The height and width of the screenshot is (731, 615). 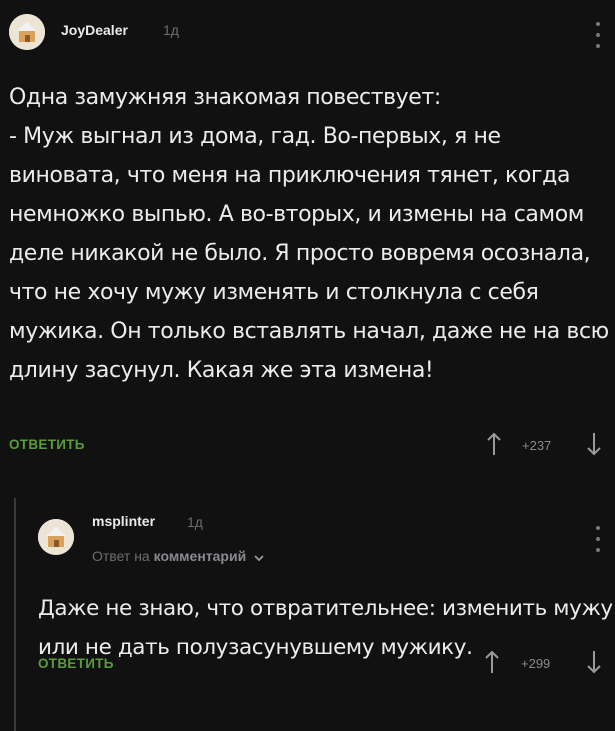 I want to click on reply-to: Ответ на комментарий, so click(x=178, y=556).